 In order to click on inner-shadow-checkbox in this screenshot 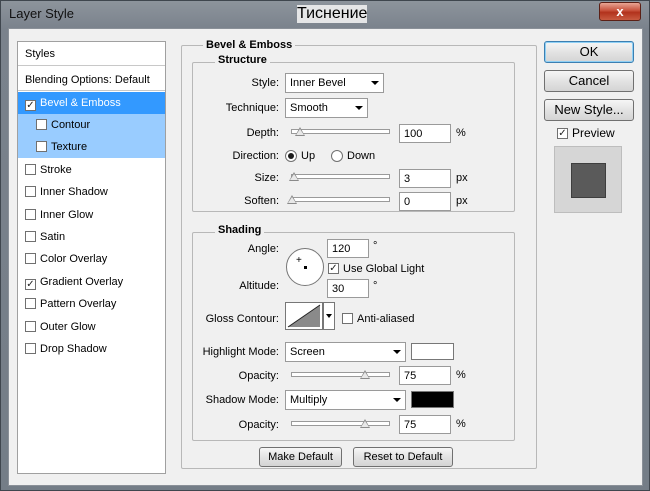, I will do `click(30, 191)`.